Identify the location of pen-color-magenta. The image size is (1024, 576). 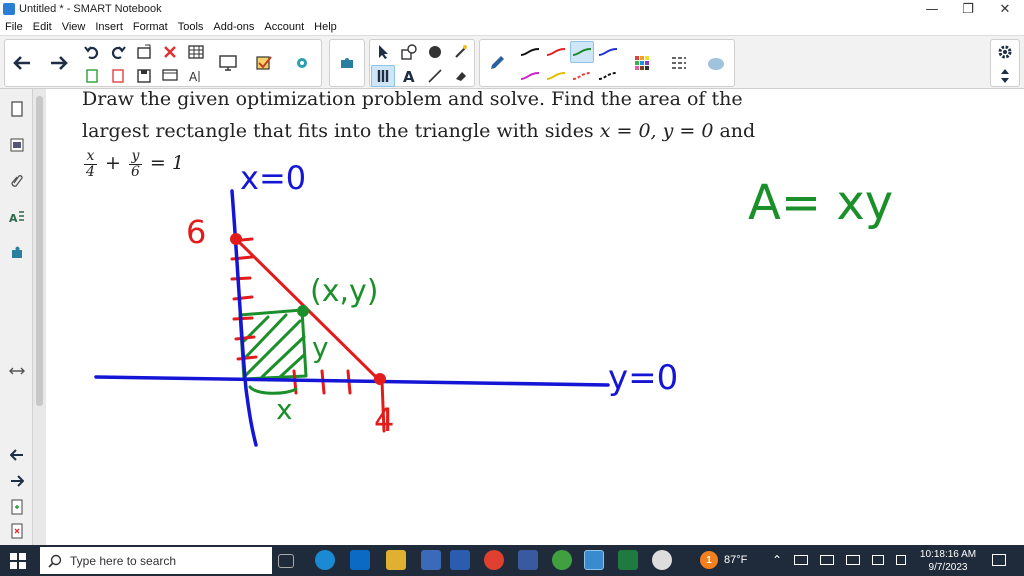
(530, 76).